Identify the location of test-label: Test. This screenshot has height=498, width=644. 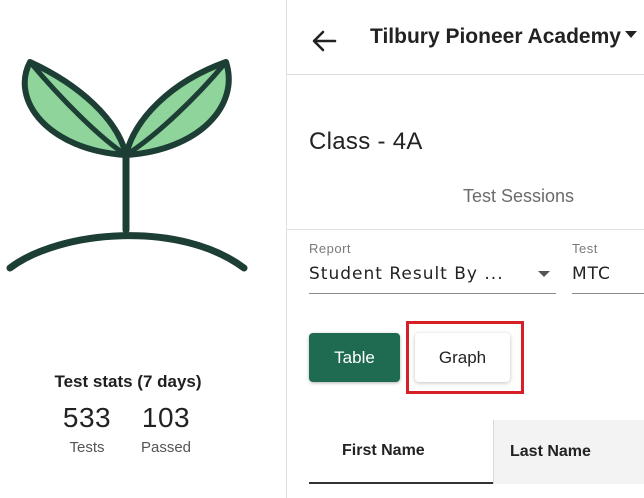
(585, 248).